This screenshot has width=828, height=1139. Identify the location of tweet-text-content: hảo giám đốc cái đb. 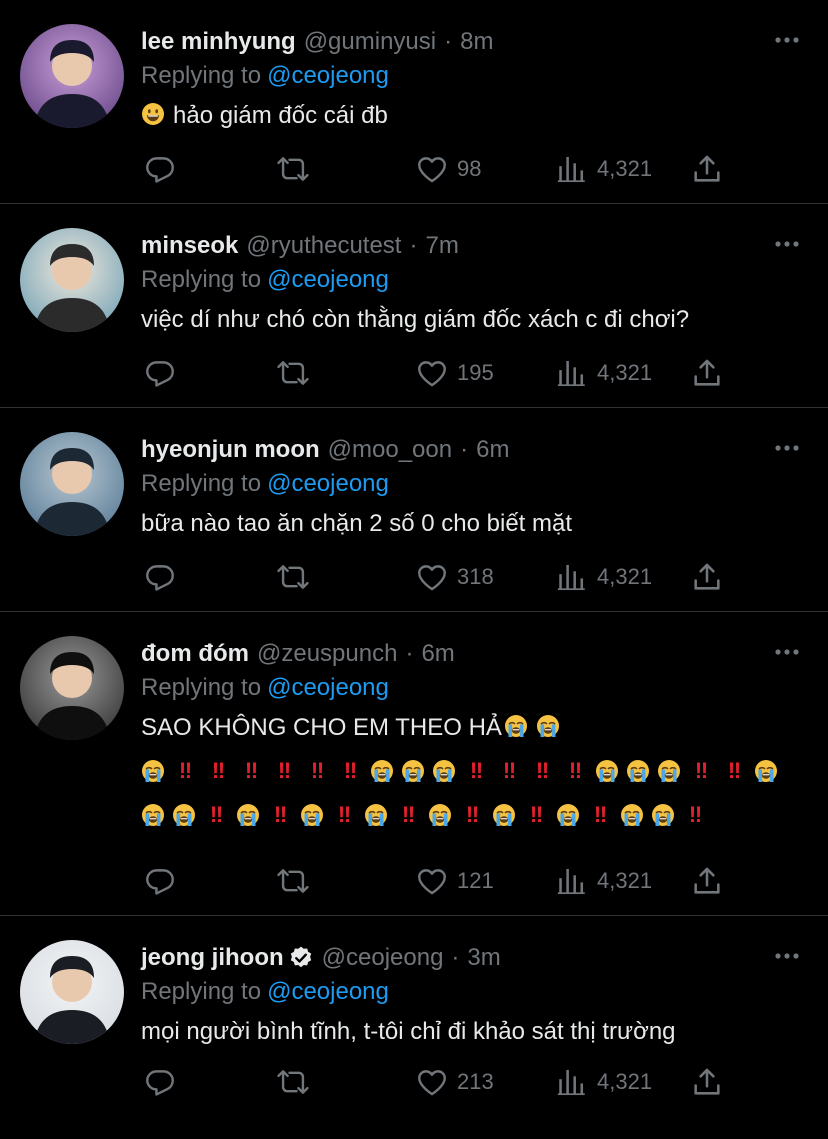
(280, 115).